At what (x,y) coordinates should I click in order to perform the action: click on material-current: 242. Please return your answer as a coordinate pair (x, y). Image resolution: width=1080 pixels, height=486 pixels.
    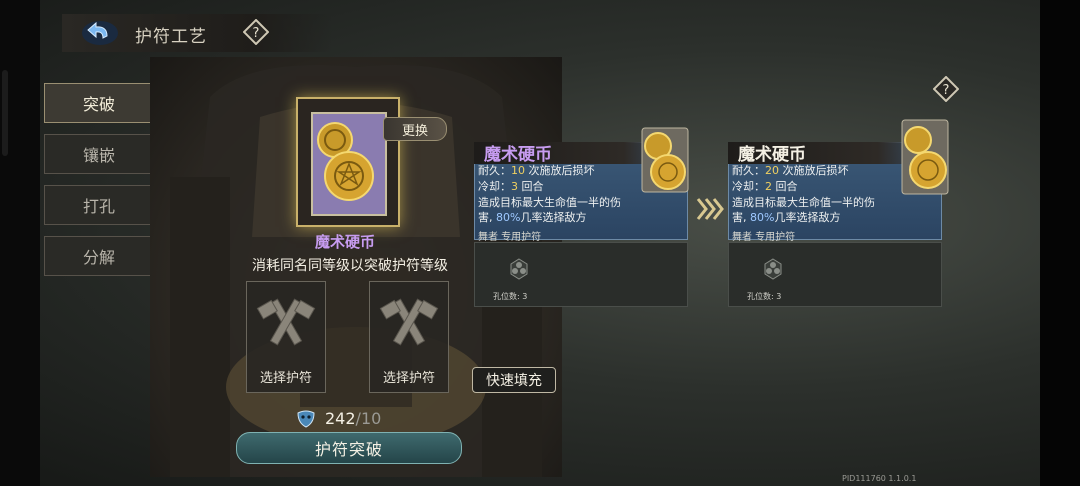
    Looking at the image, I should click on (340, 418).